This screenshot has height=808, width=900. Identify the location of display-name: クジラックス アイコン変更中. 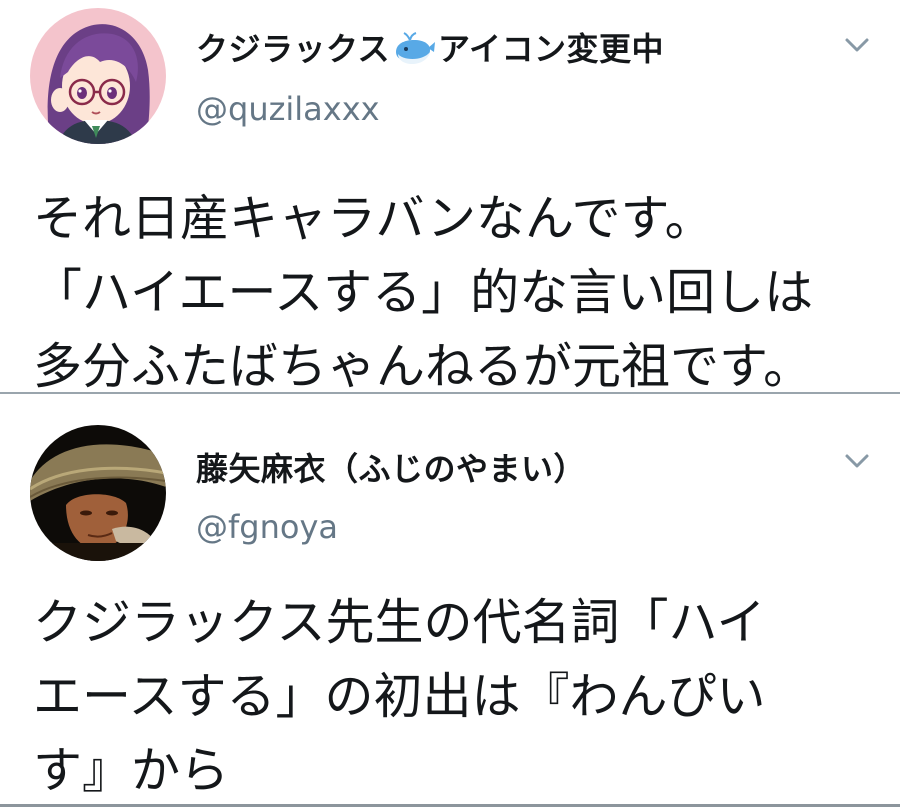
(430, 49).